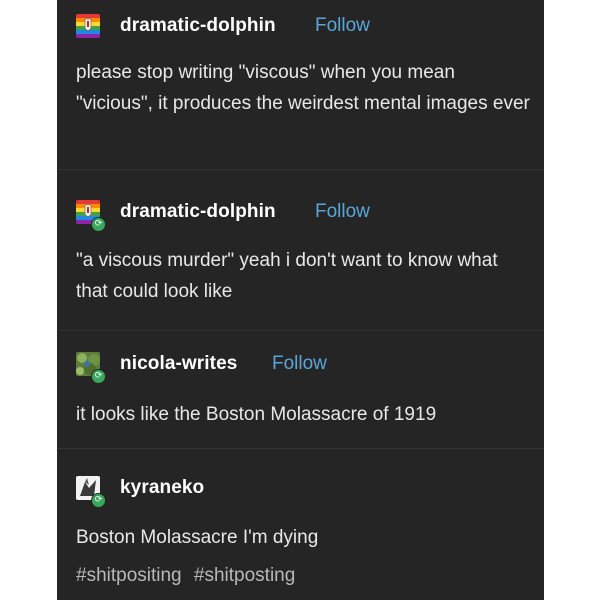 This screenshot has width=600, height=600. I want to click on tag: #shitpositing, so click(129, 575).